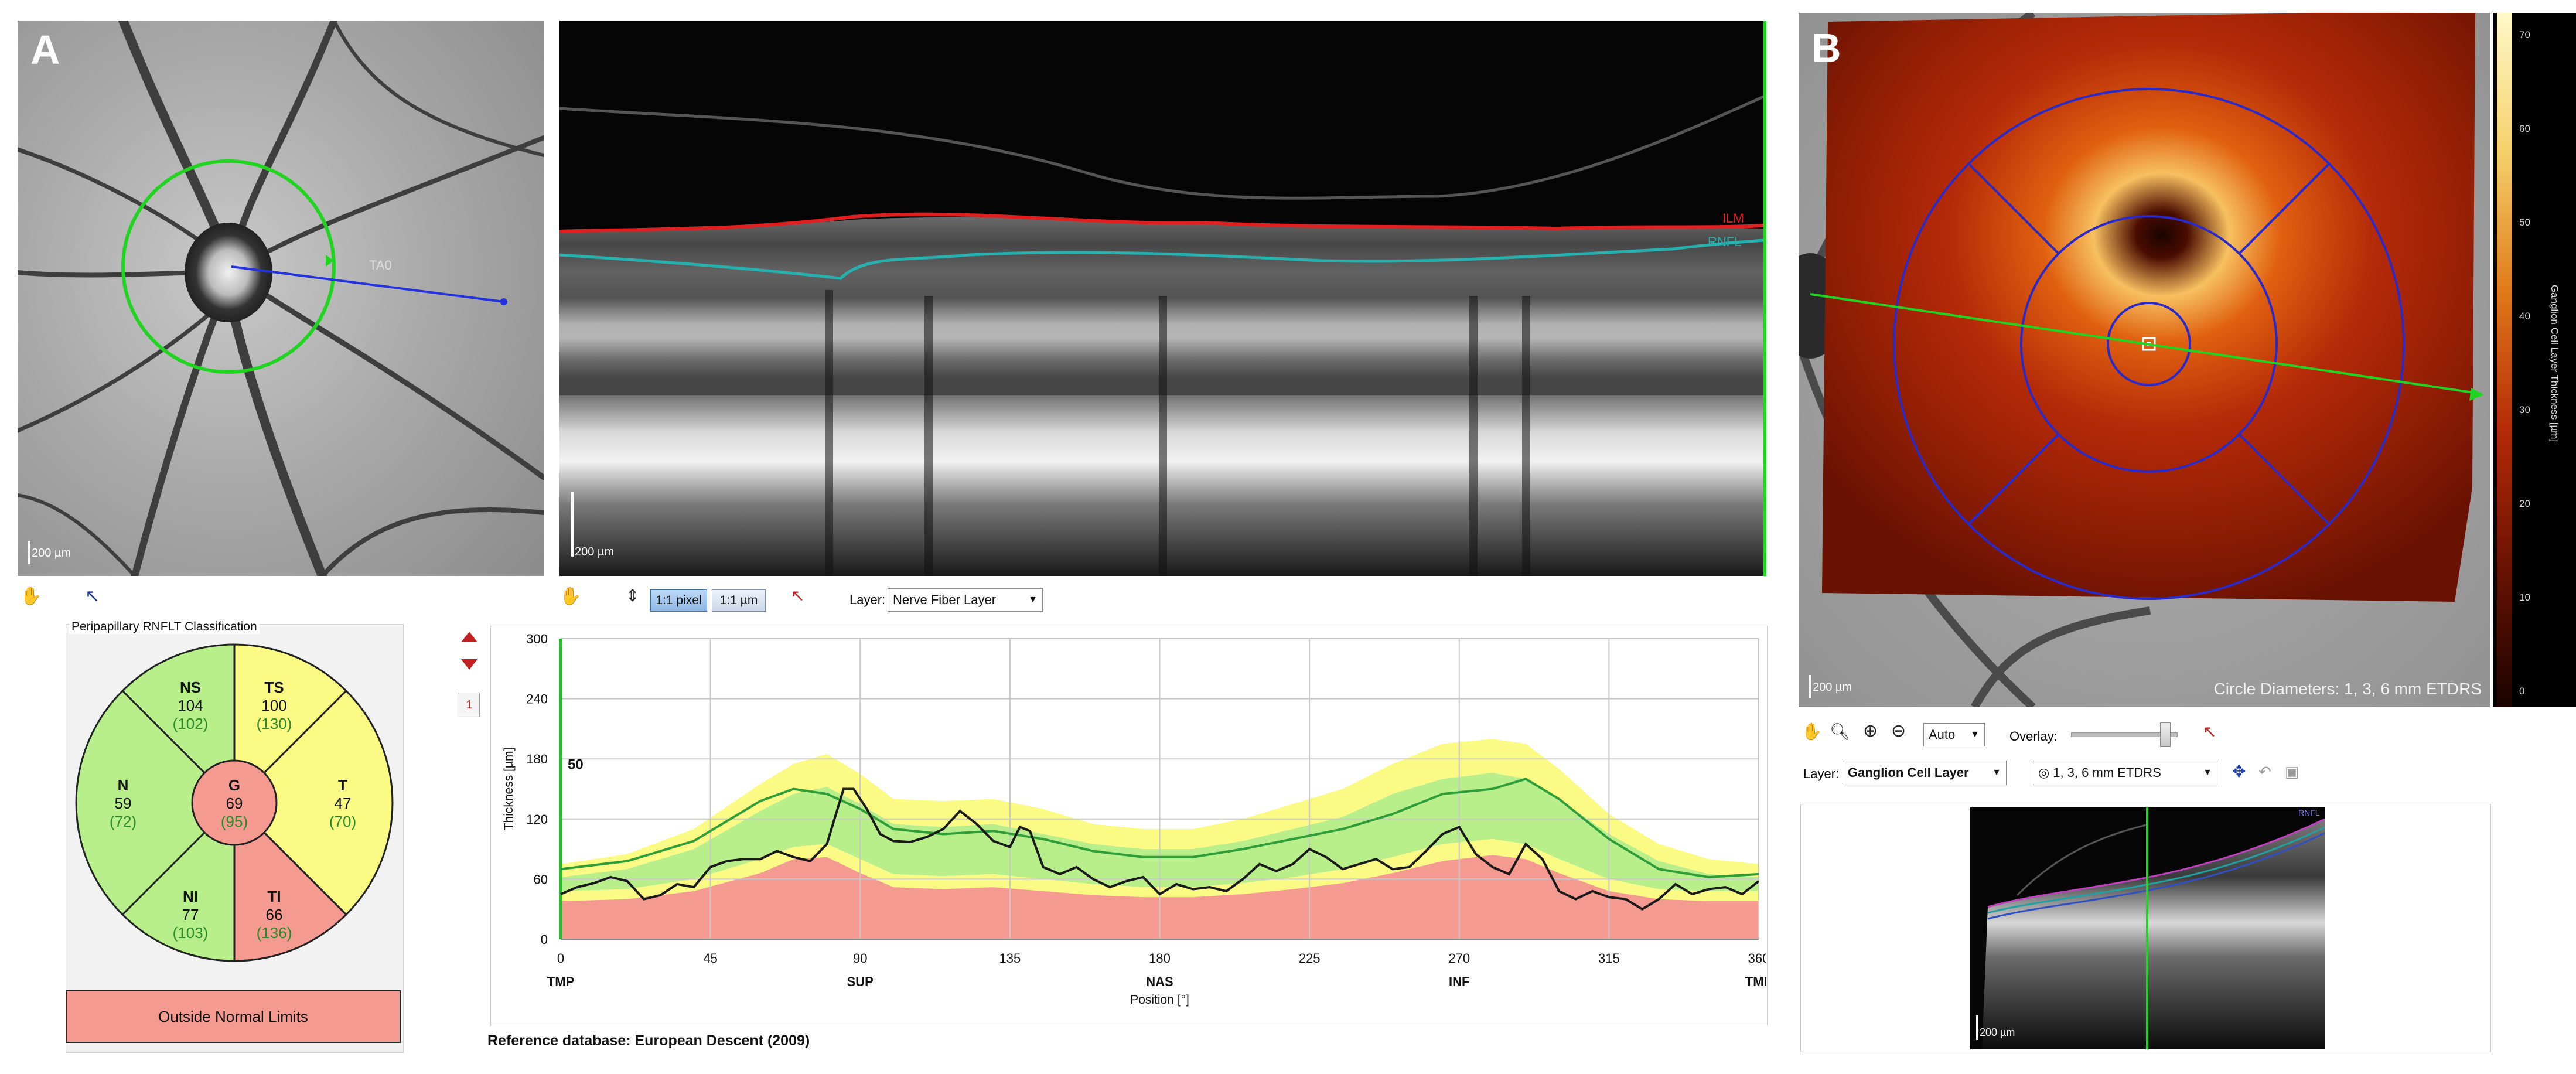 This screenshot has height=1074, width=2576. What do you see at coordinates (1840, 732) in the screenshot?
I see `search-icon: 🔍︎` at bounding box center [1840, 732].